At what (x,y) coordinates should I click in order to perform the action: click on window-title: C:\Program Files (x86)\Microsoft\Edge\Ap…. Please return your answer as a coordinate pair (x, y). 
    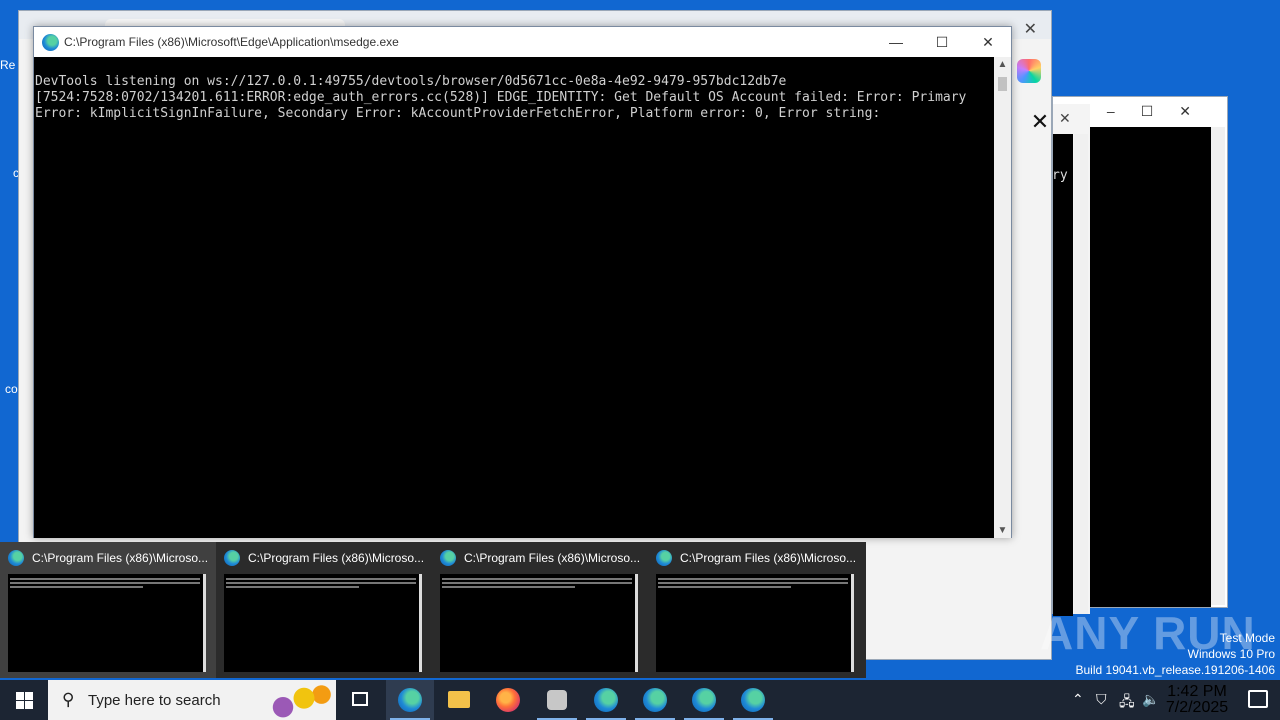
    Looking at the image, I should click on (231, 42).